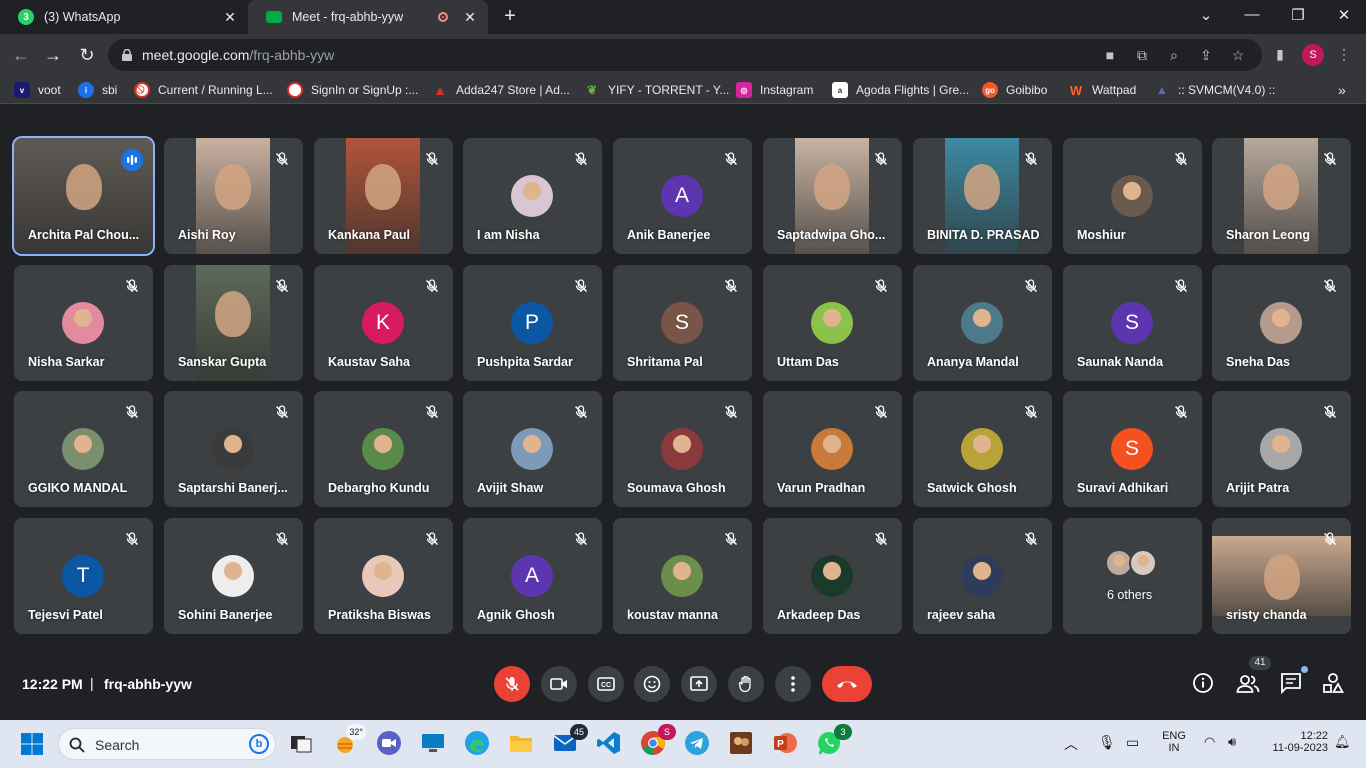 This screenshot has height=768, width=1366. What do you see at coordinates (834, 740) in the screenshot?
I see `whatsapp-app-icon: 3` at bounding box center [834, 740].